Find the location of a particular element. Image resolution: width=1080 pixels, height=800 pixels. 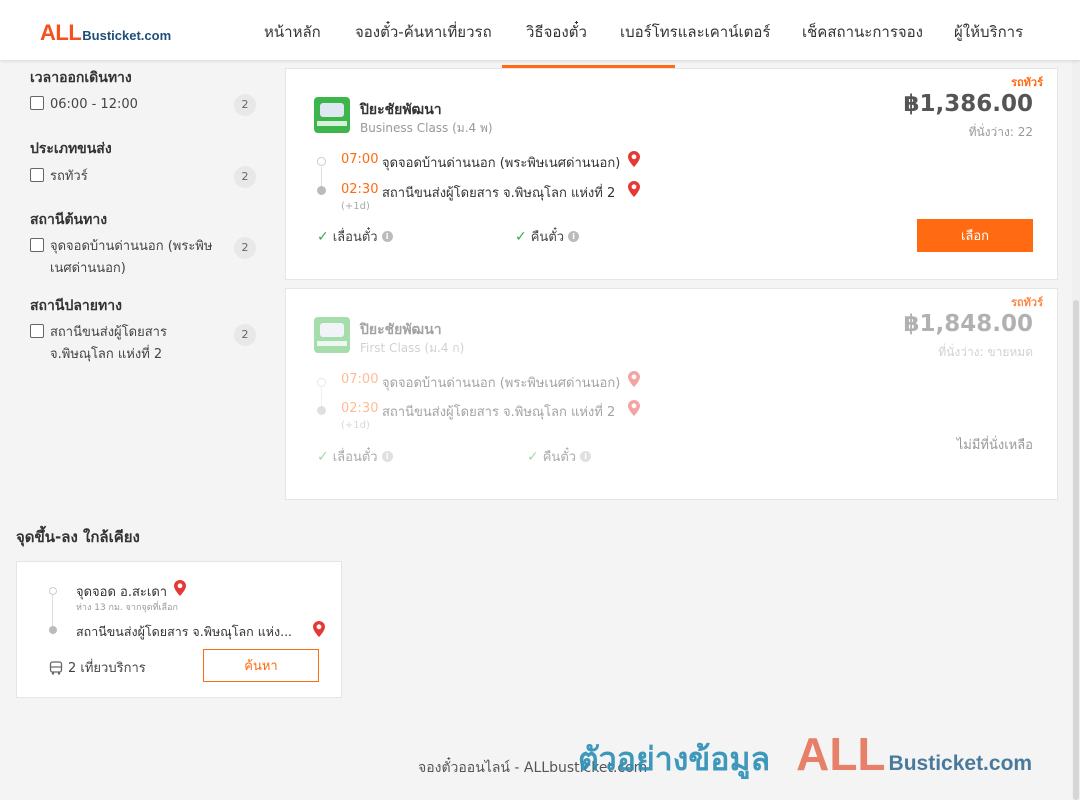

logo-rest-text: Busticket.com is located at coordinates (127, 35).